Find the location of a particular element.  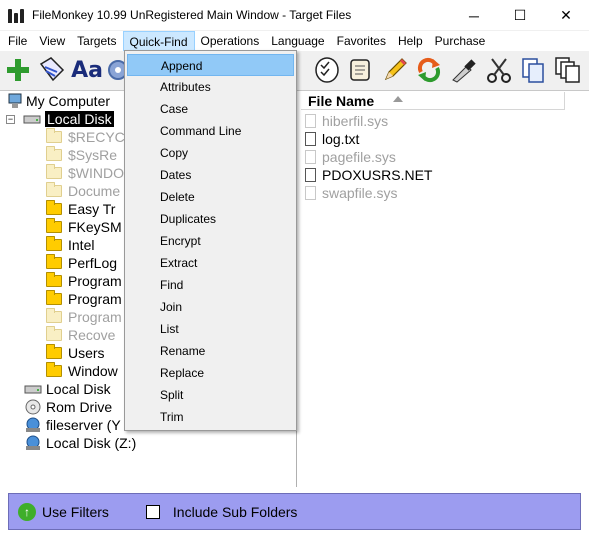

menu-favorites: Favorites is located at coordinates (361, 41).